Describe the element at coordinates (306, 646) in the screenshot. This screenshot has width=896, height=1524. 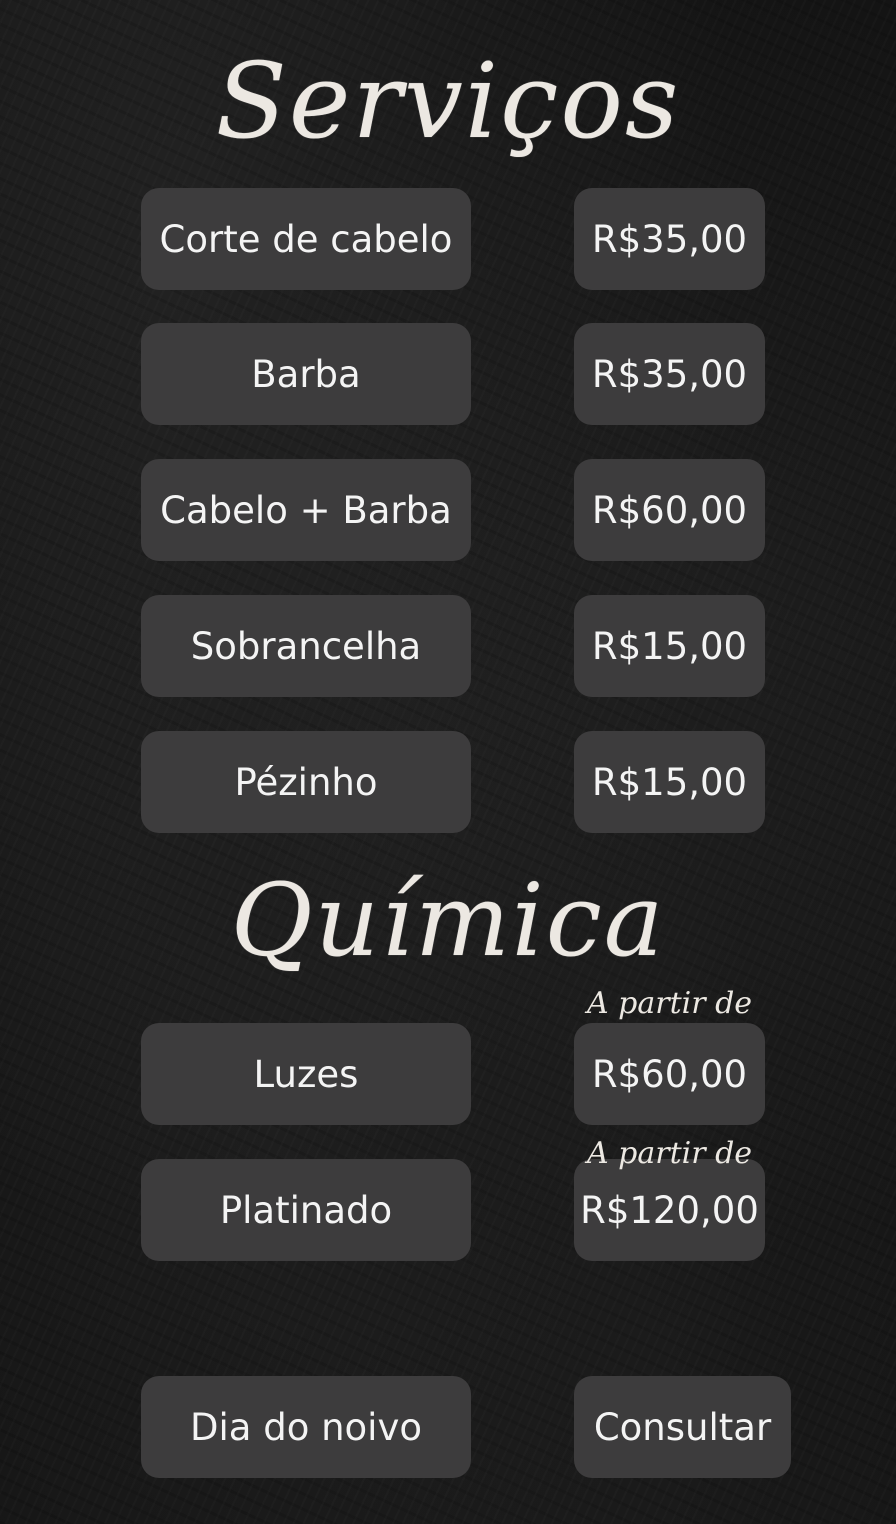
I see `service-name-eyebrow: Sobrancelha` at that location.